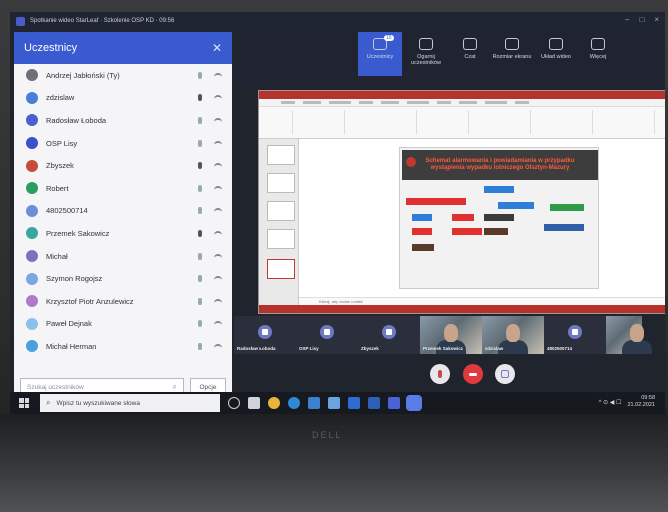 The height and width of the screenshot is (512, 668). I want to click on task-view-icon, so click(234, 403).